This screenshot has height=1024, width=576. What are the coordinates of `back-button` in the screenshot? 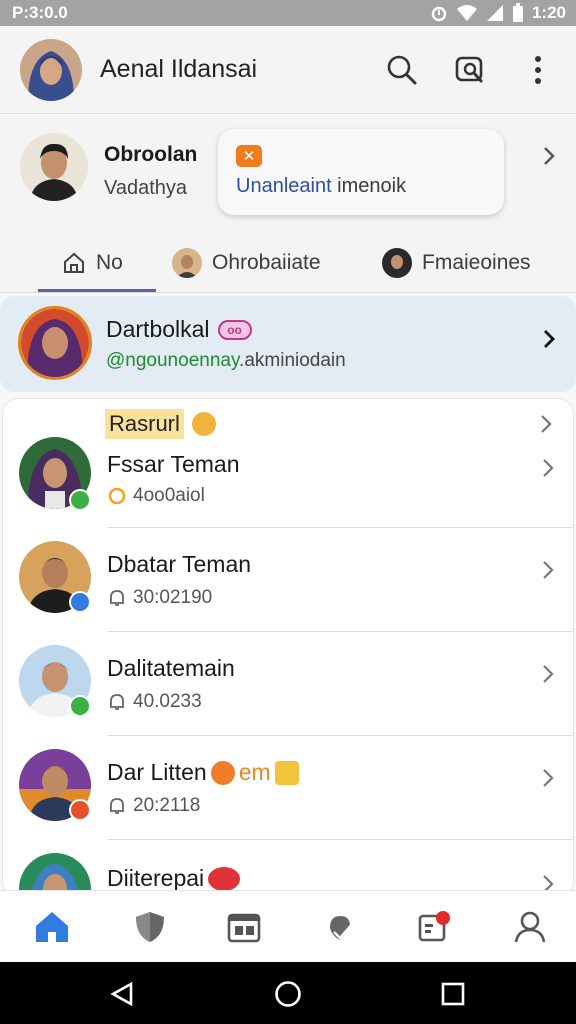 It's located at (122, 994).